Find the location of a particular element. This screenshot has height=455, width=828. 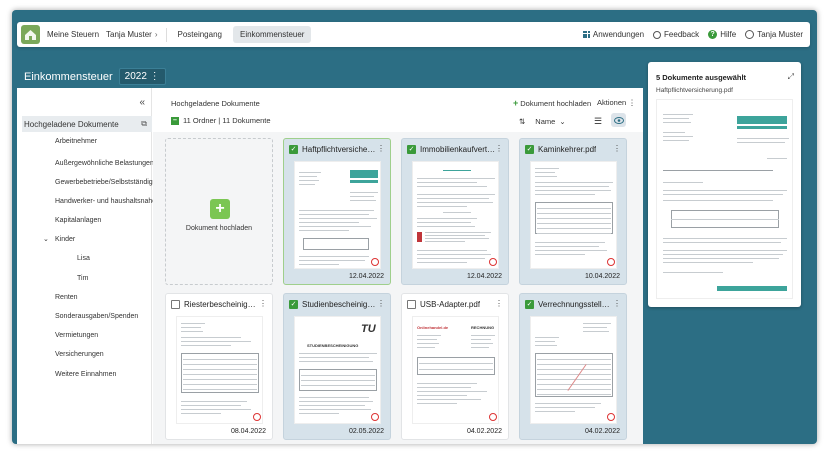

sidebar-item: Vermietungen is located at coordinates (76, 335).